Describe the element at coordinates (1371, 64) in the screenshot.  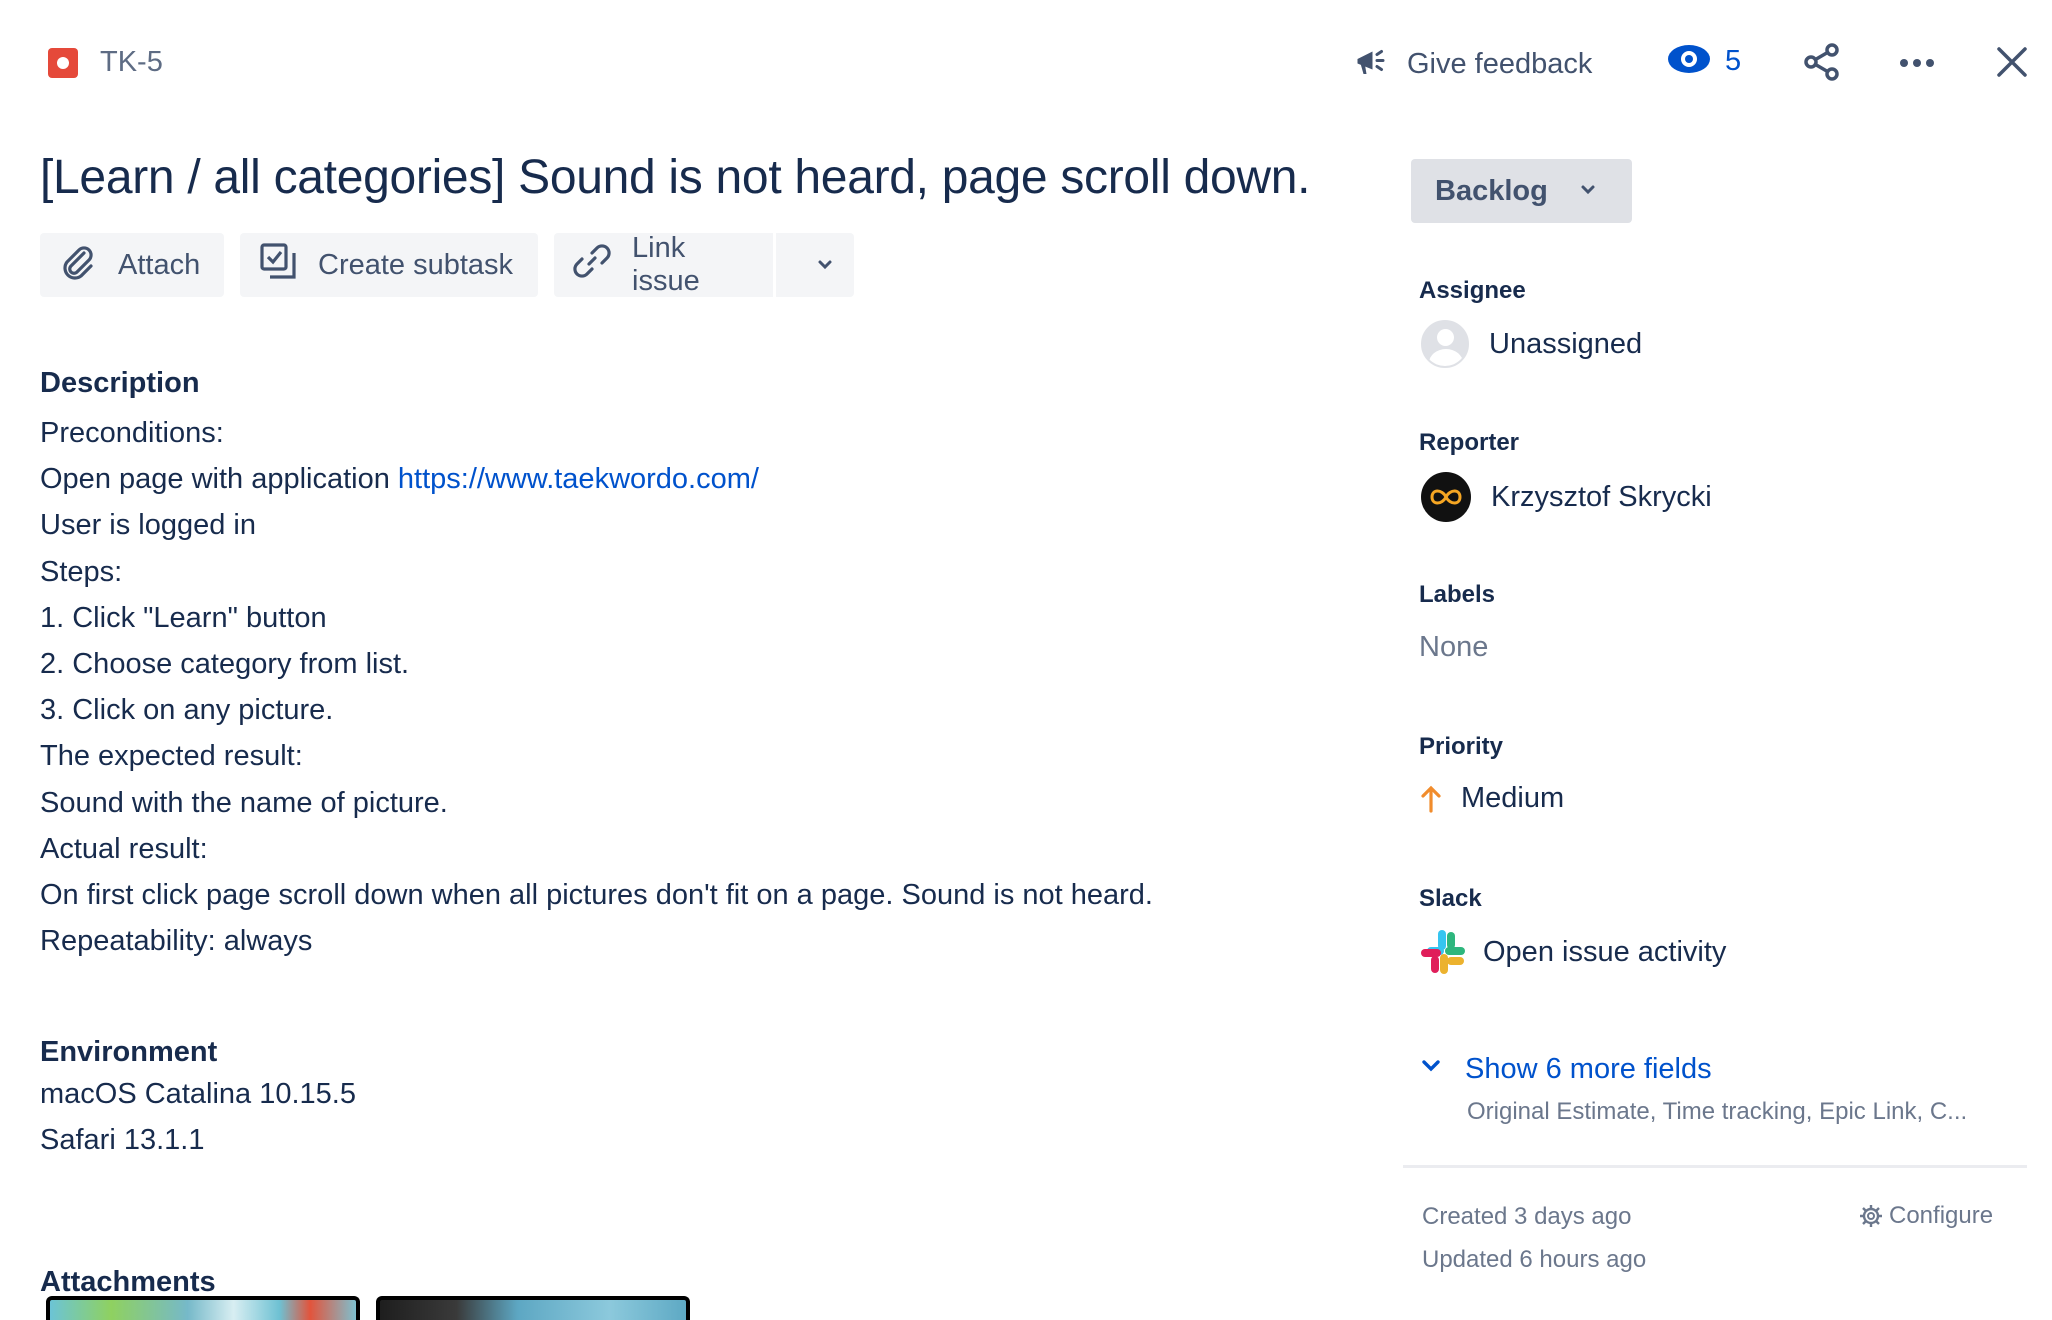
I see `megaphone-icon` at that location.